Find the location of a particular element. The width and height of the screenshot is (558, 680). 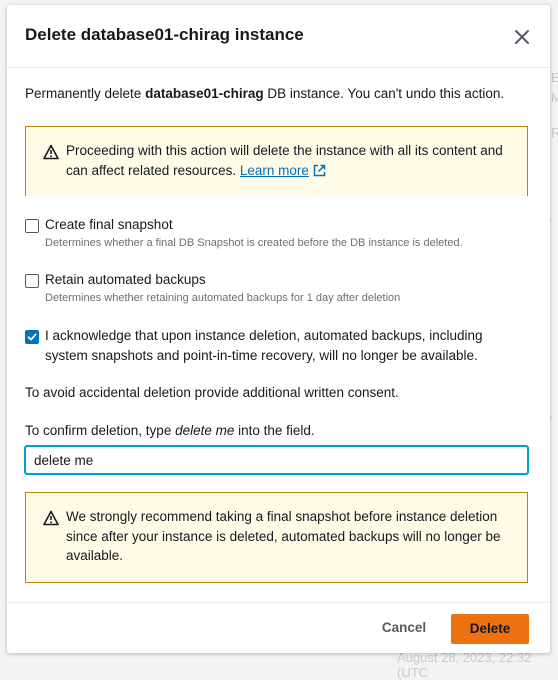

create-final-snapshot-label: Create final snapshot is located at coordinates (109, 224).